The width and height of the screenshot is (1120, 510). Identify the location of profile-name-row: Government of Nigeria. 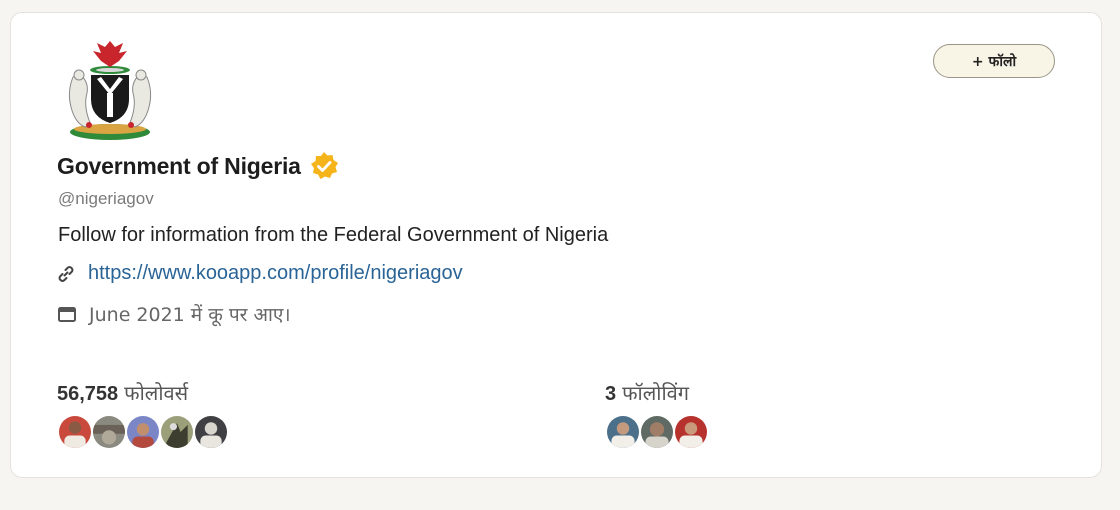
(198, 166).